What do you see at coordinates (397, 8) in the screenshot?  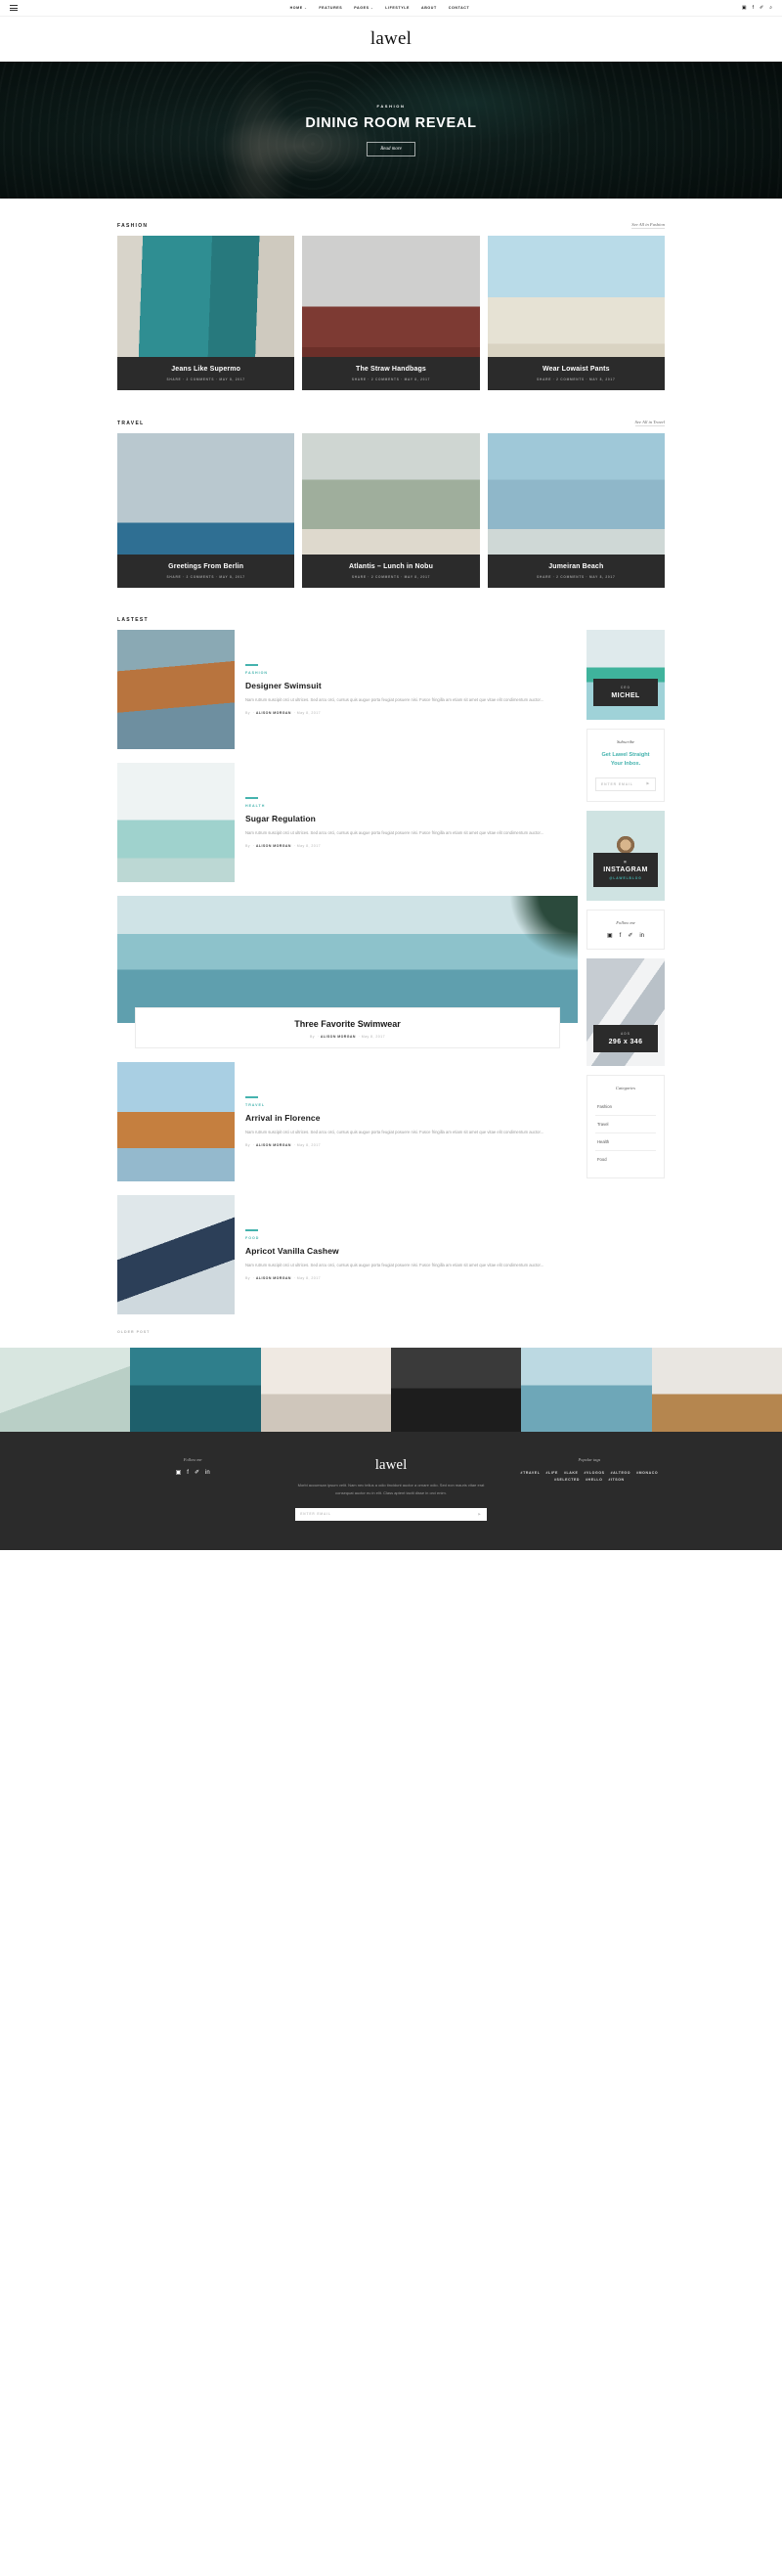 I see `nav-item-lifestyle: LIFESTYLE` at bounding box center [397, 8].